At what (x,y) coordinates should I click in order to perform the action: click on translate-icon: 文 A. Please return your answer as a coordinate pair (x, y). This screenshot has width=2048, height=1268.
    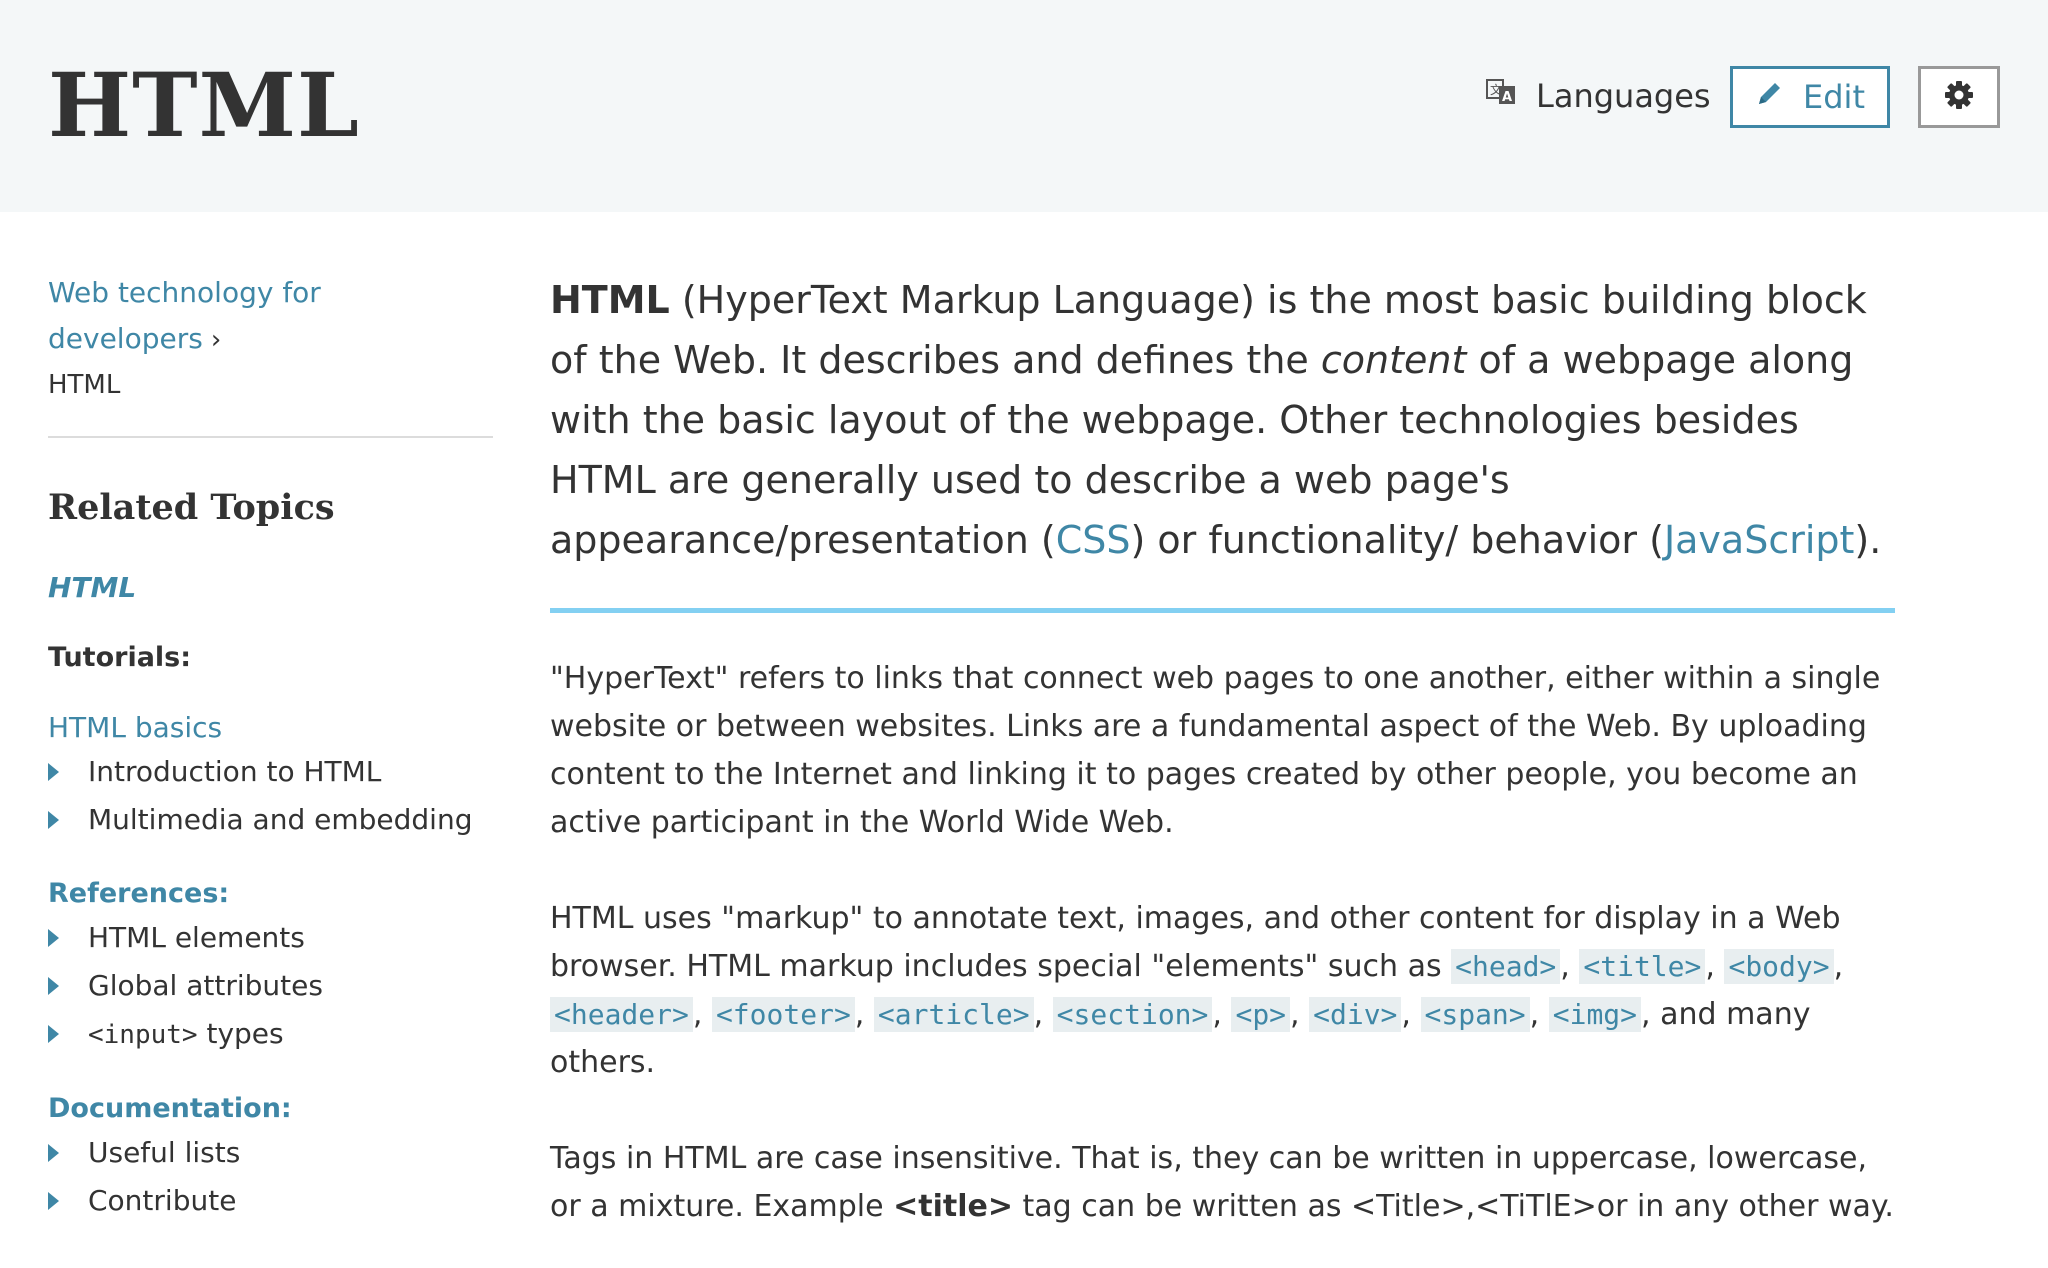
    Looking at the image, I should click on (1510, 96).